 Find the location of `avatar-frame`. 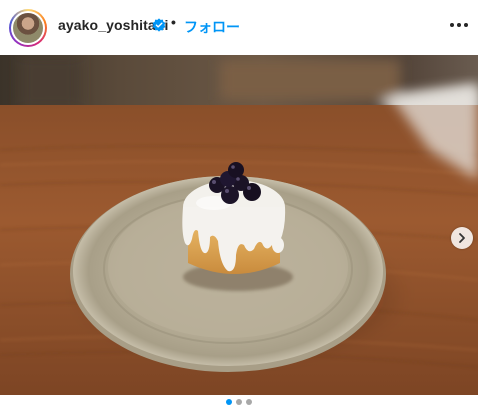

avatar-frame is located at coordinates (28, 28).